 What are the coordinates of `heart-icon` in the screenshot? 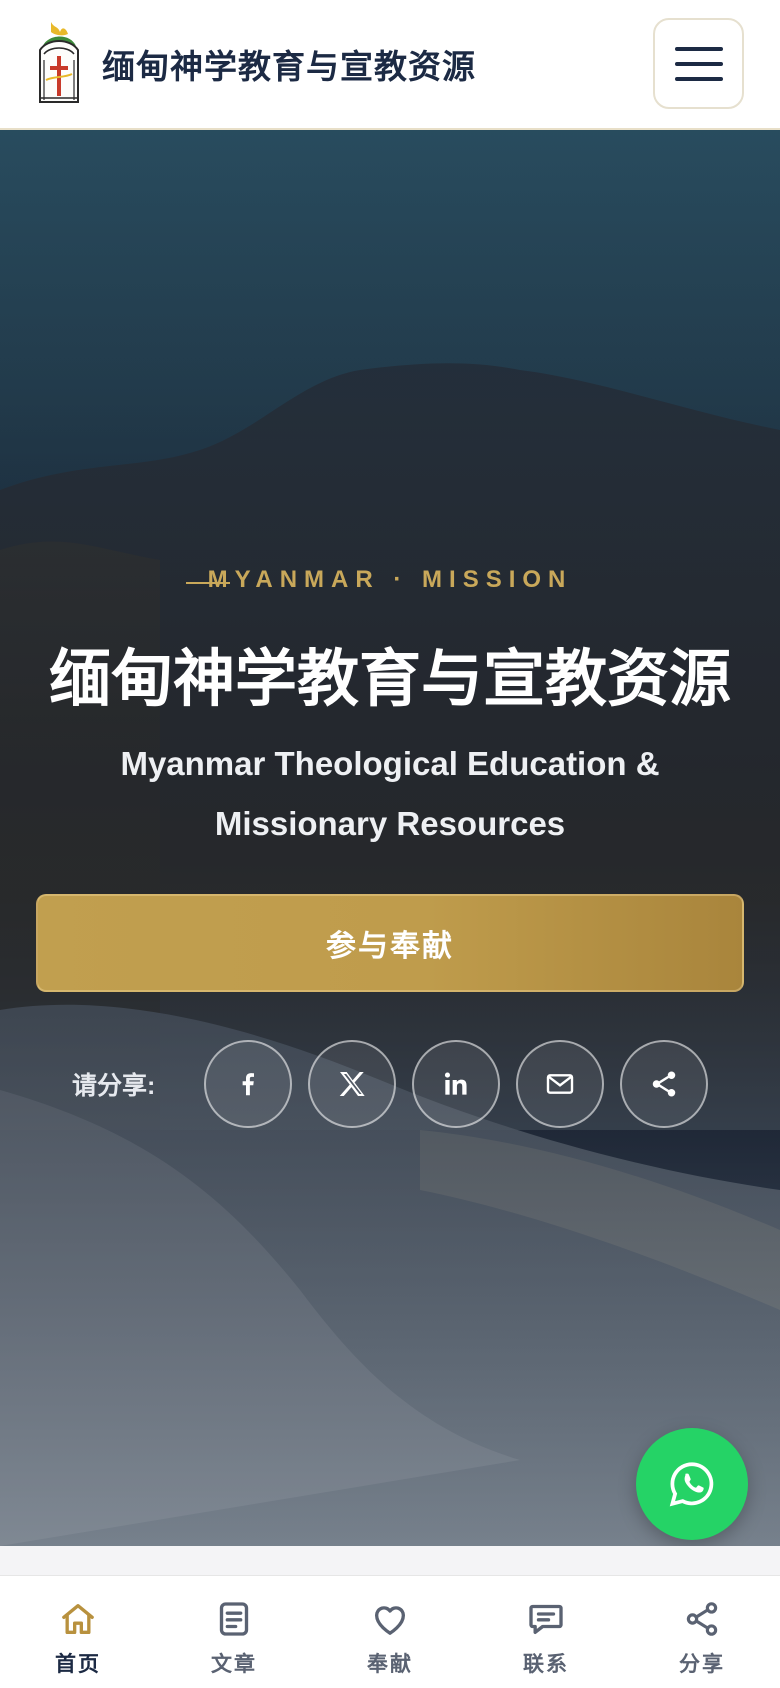 It's located at (390, 1619).